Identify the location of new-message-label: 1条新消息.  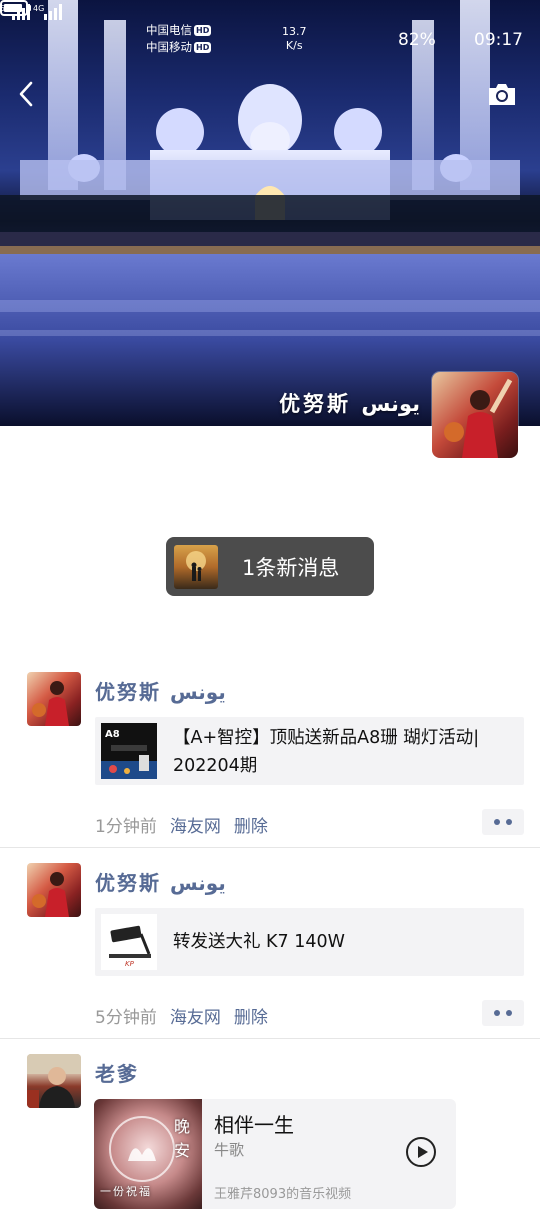
(291, 567).